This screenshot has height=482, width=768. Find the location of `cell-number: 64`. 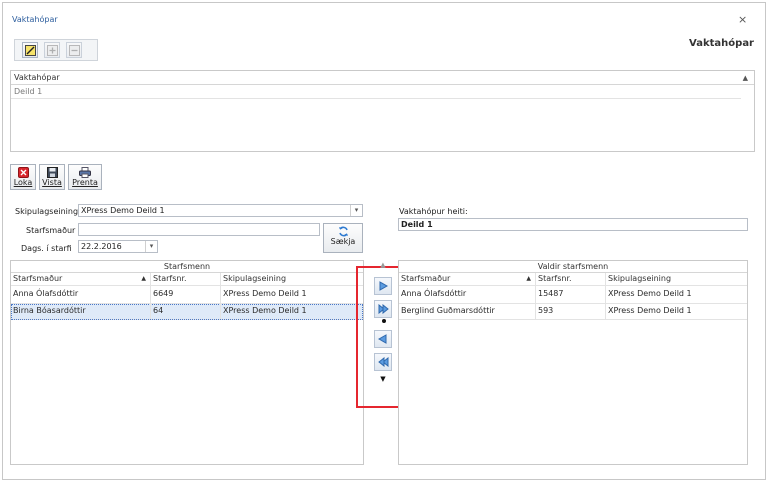

cell-number: 64 is located at coordinates (186, 311).